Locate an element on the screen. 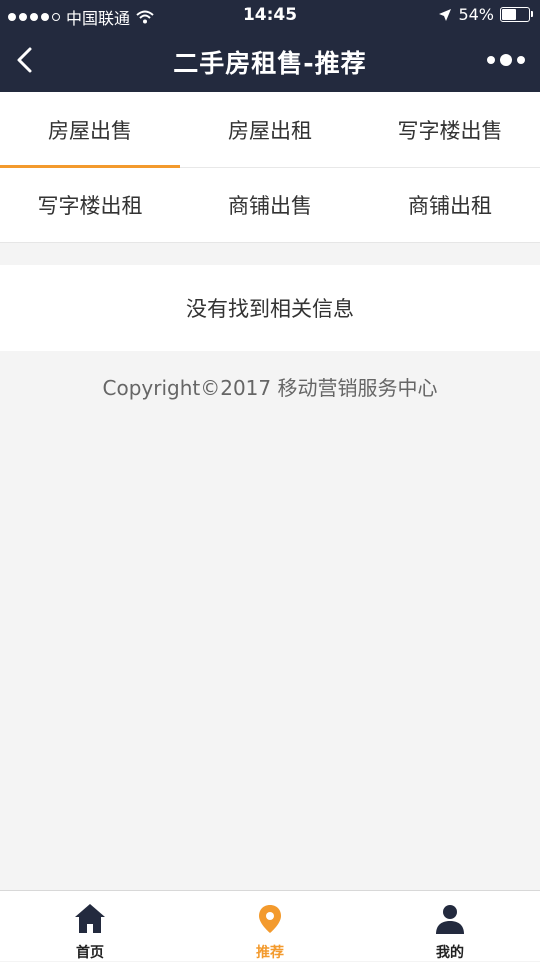  tab-shop-rent: 商铺出租 is located at coordinates (450, 204).